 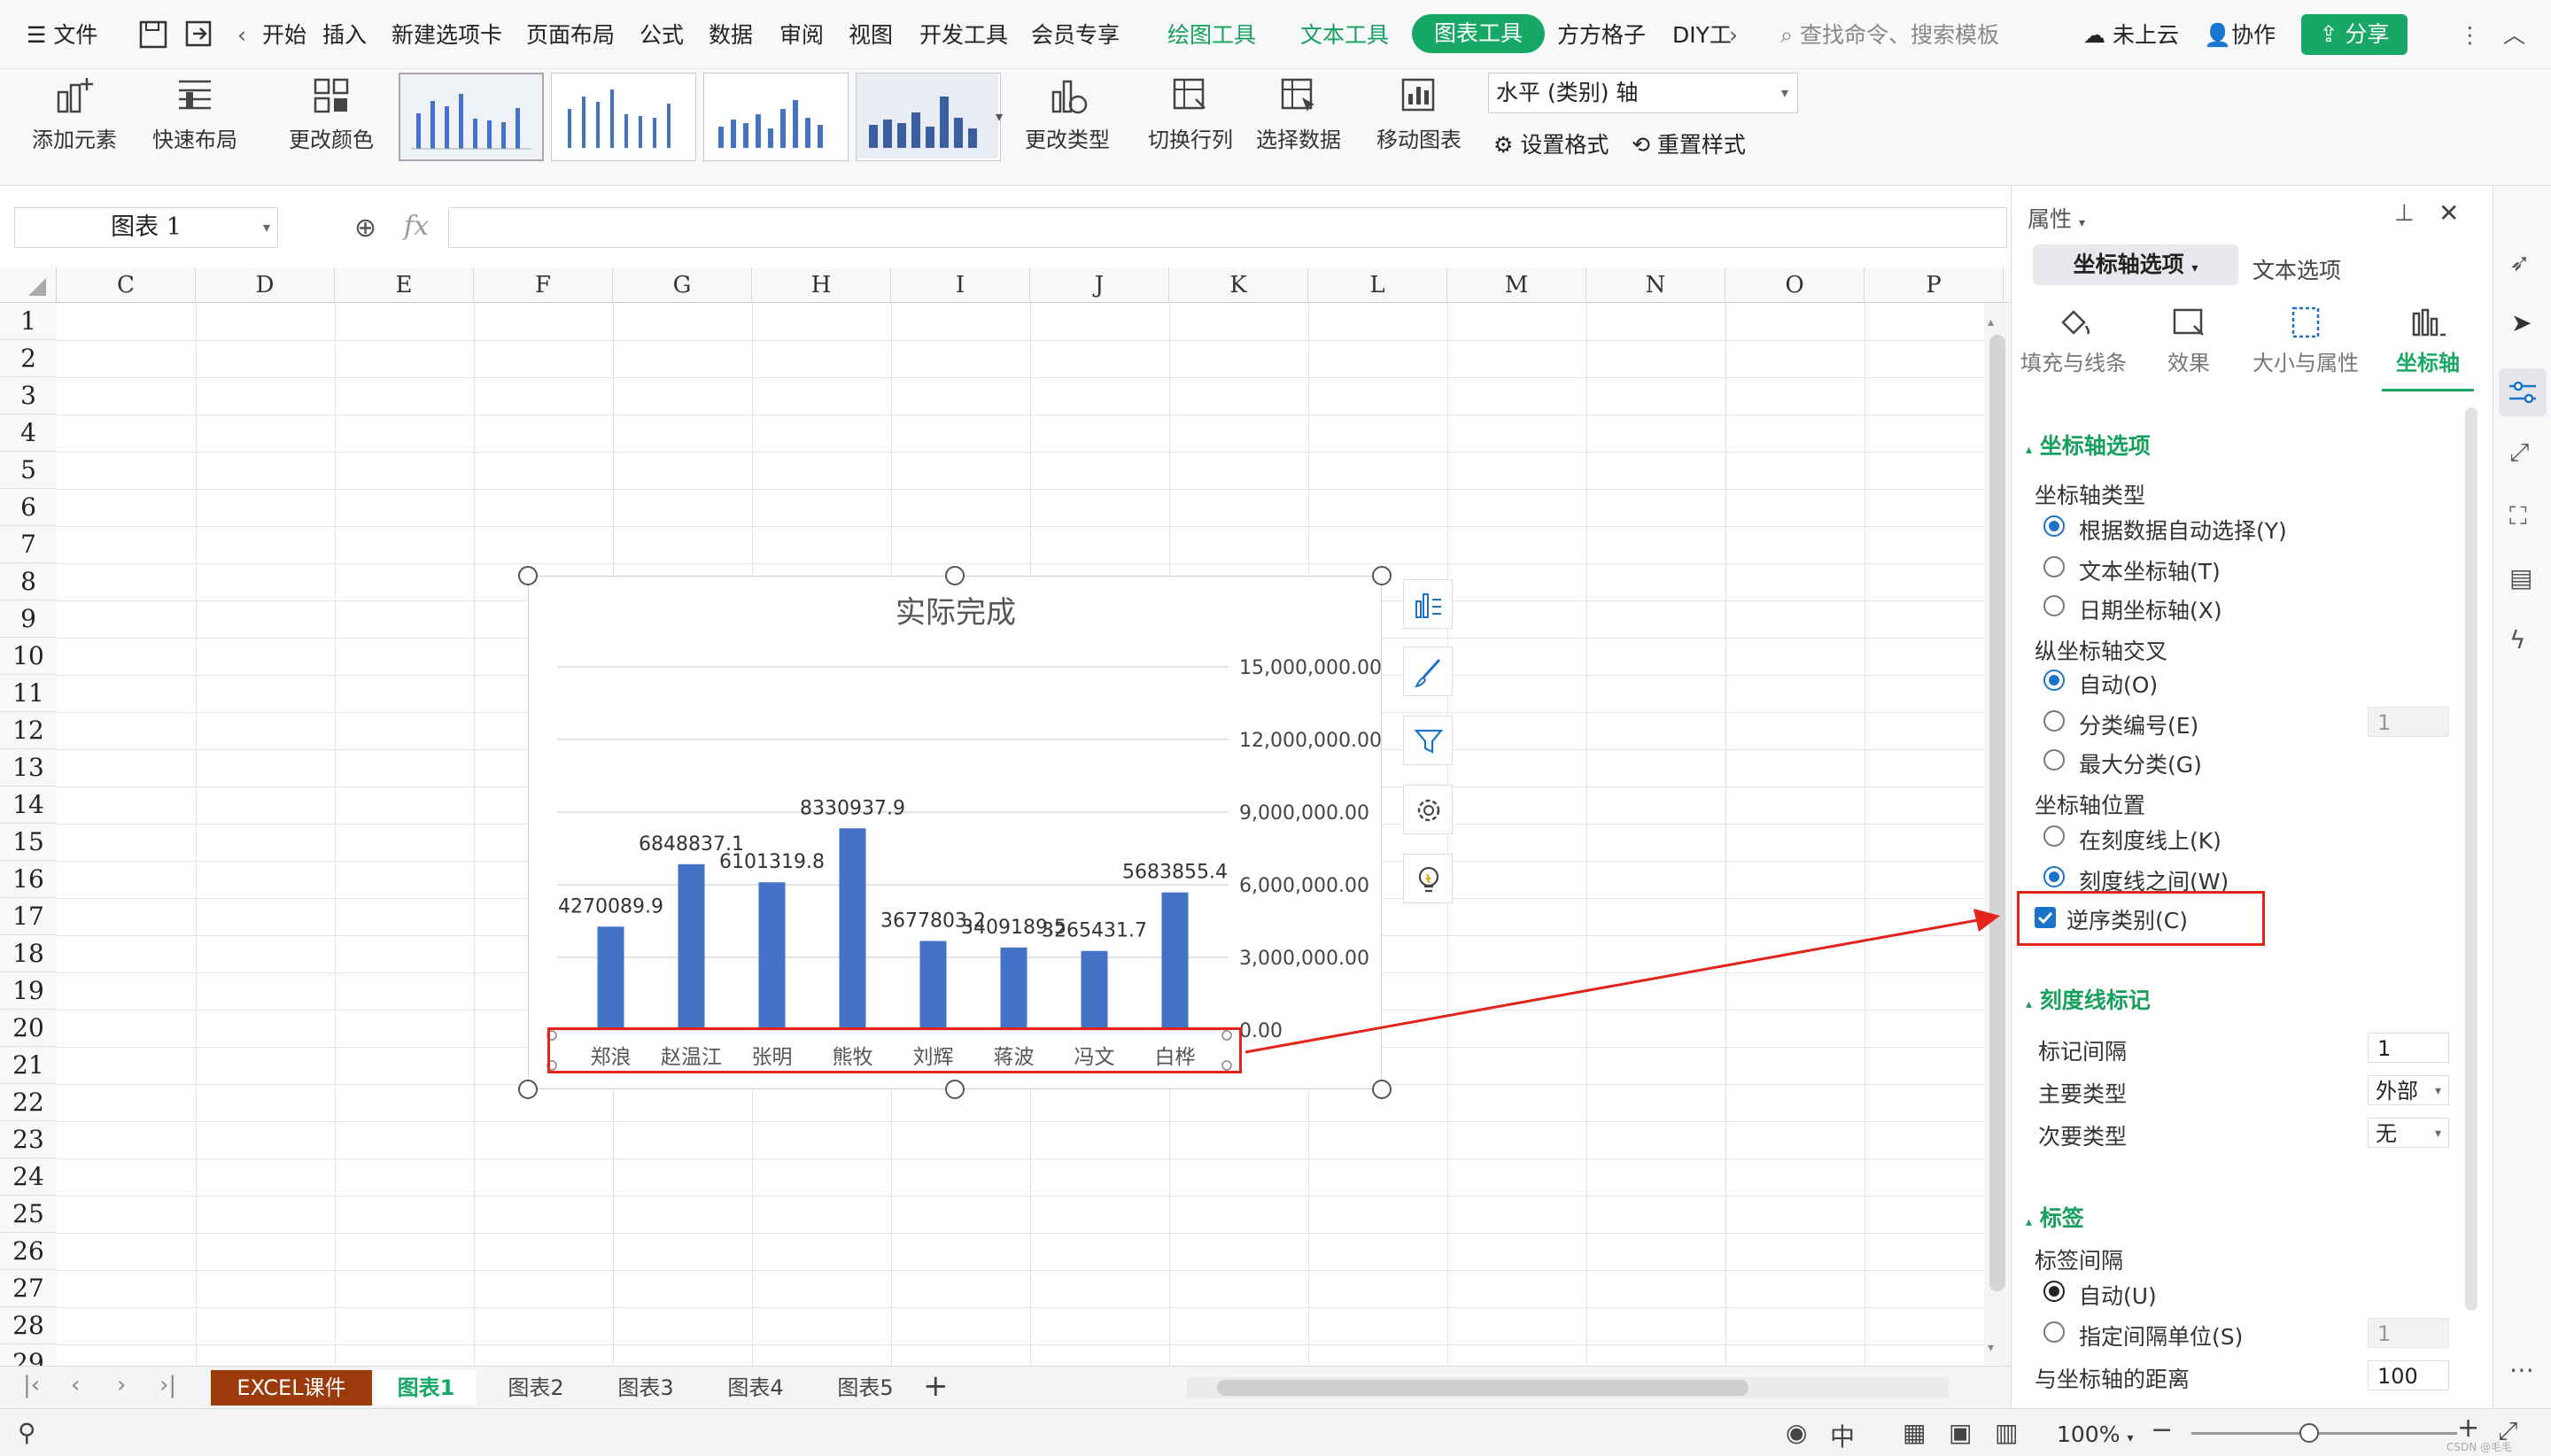 I want to click on zoom-slider, so click(x=2324, y=1433).